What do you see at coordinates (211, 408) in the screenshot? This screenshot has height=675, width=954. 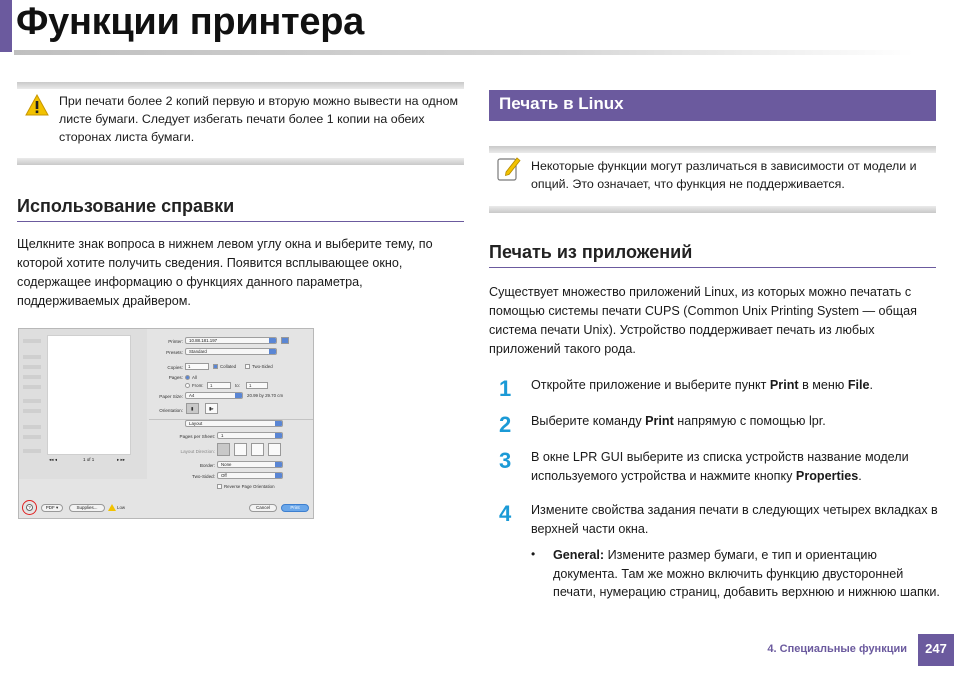 I see `orientation-landscape-button: ▮▸` at bounding box center [211, 408].